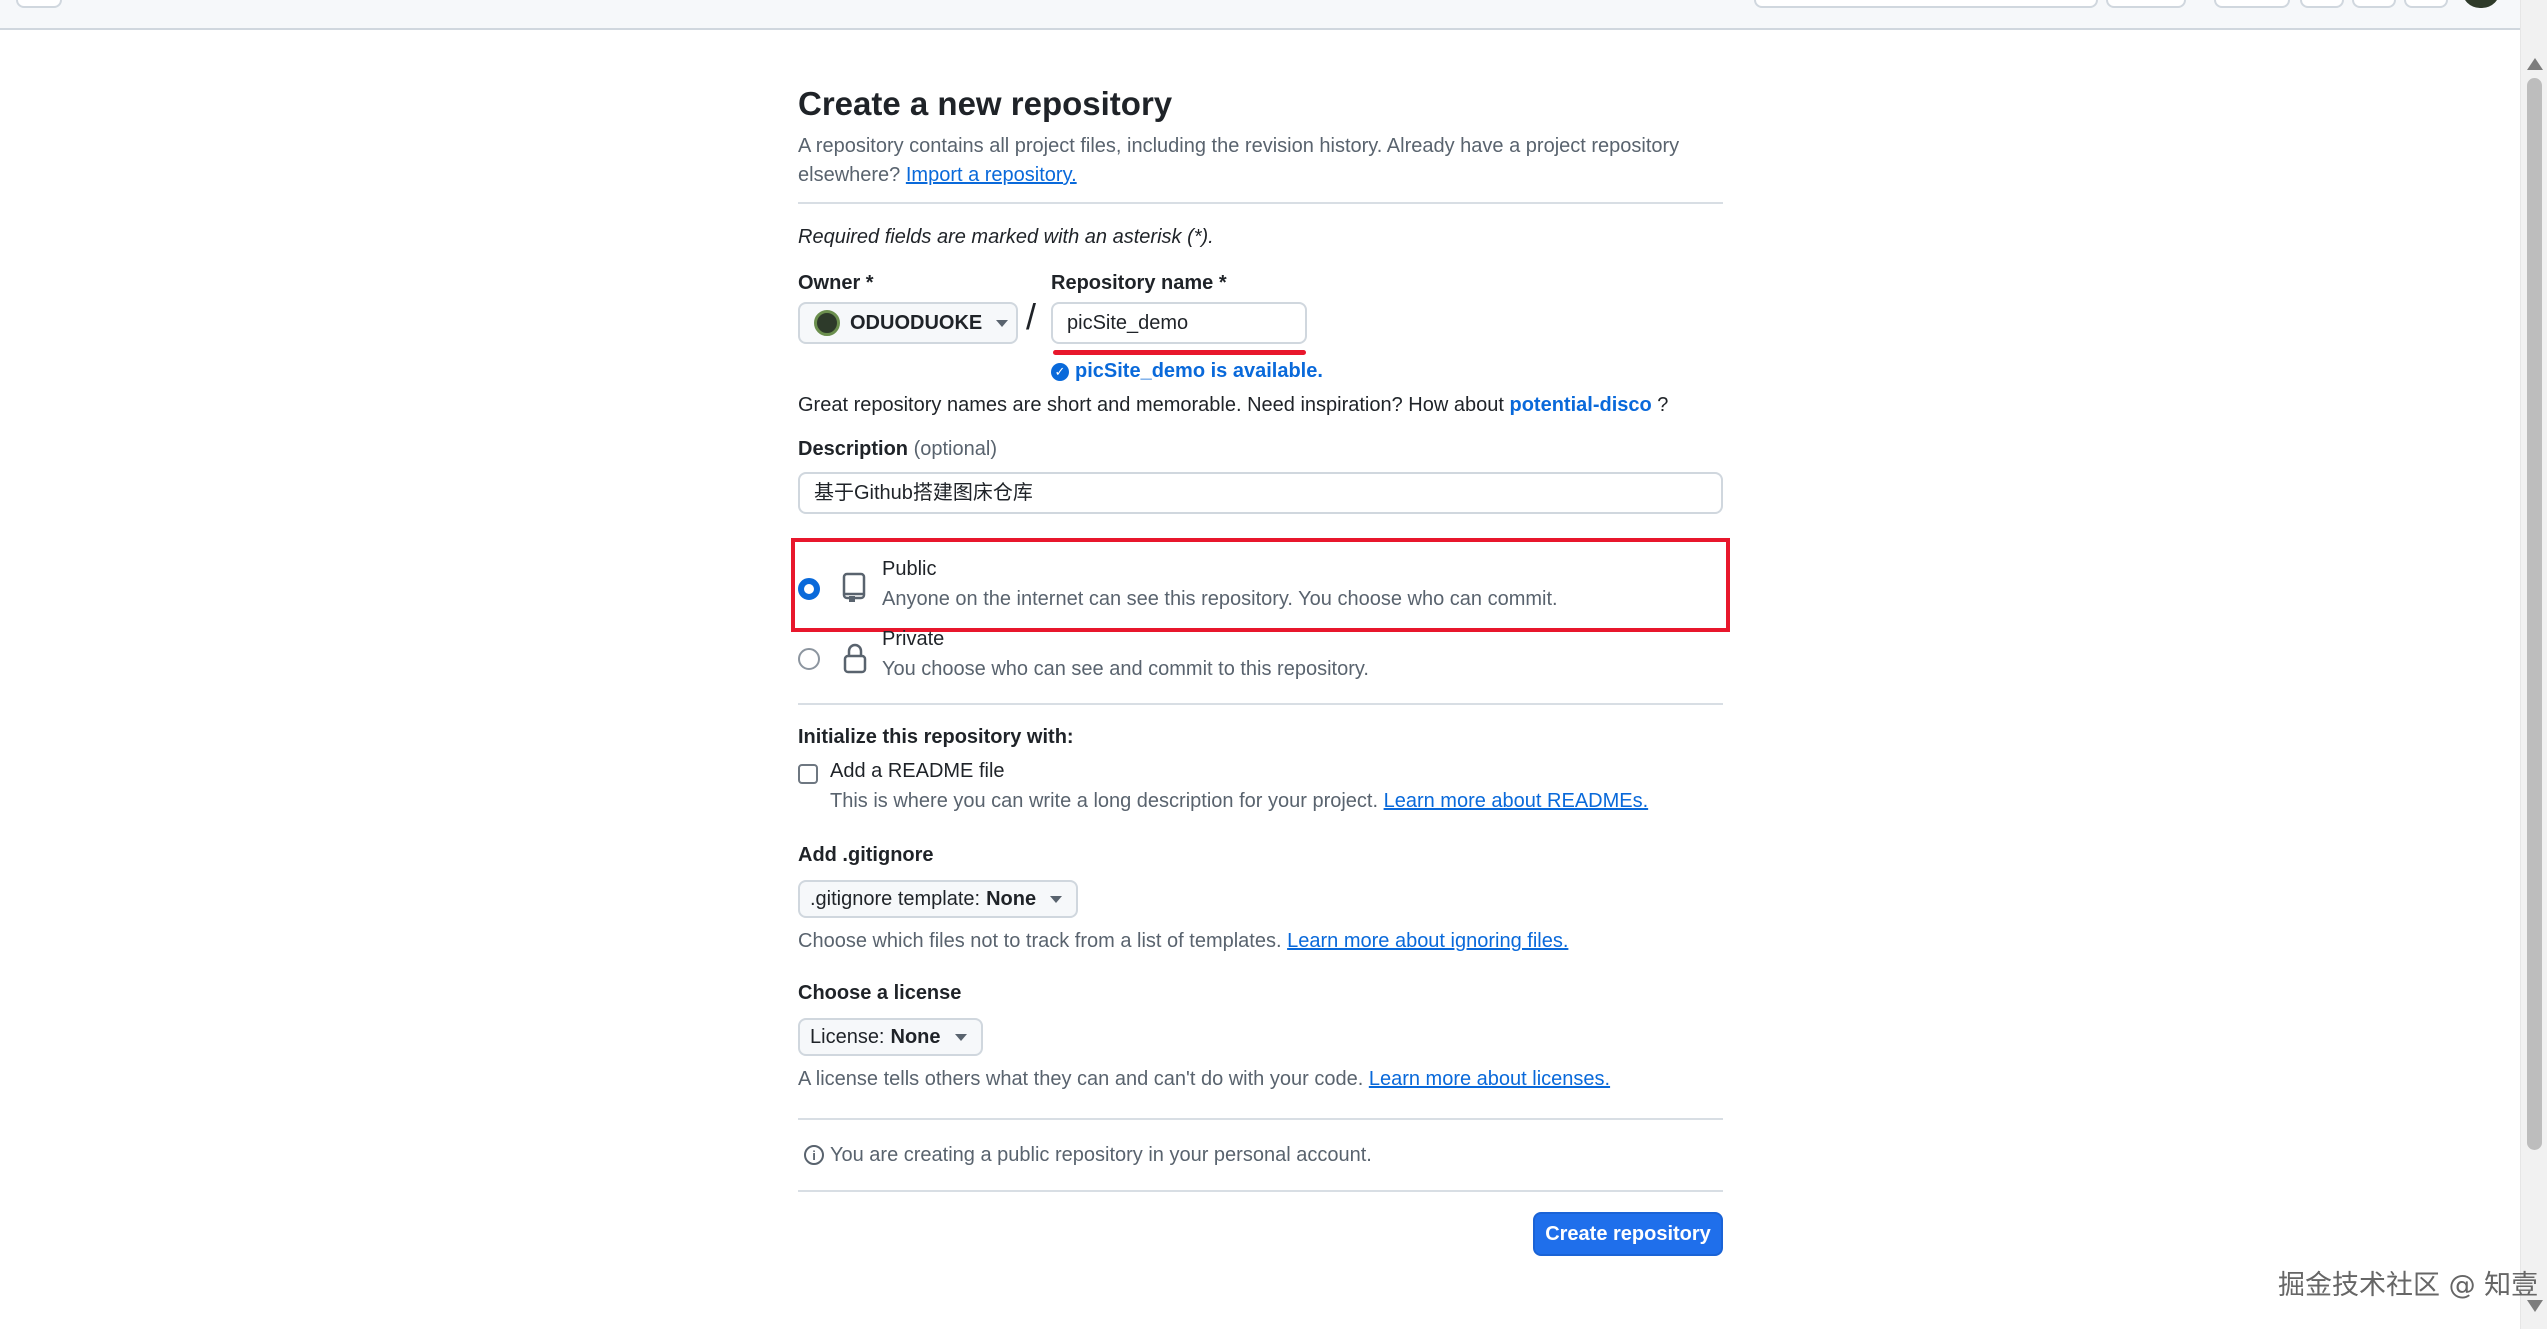  I want to click on readme-checkbox, so click(808, 774).